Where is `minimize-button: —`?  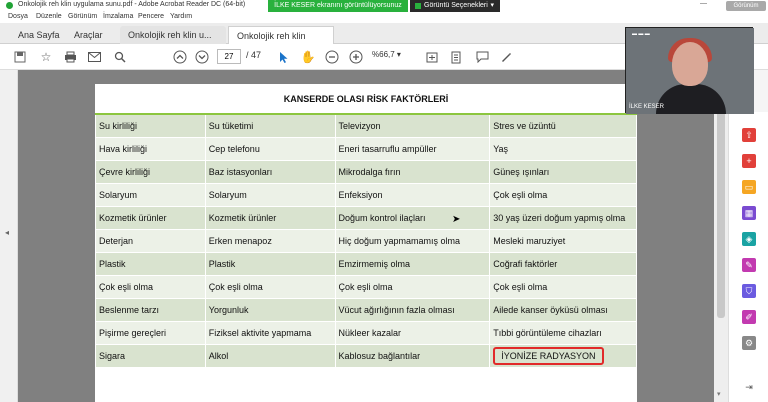 minimize-button: — is located at coordinates (703, 3).